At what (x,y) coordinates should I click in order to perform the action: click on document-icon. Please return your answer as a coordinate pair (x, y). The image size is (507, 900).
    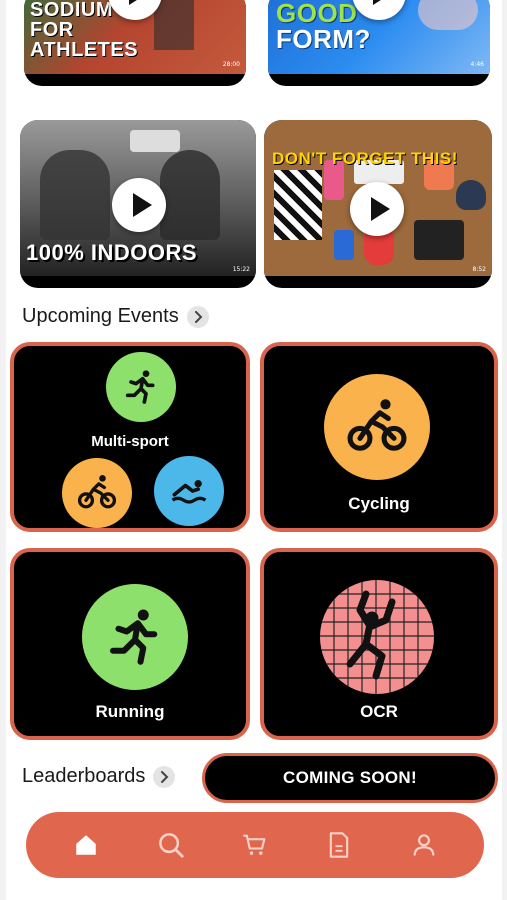
    Looking at the image, I should click on (339, 845).